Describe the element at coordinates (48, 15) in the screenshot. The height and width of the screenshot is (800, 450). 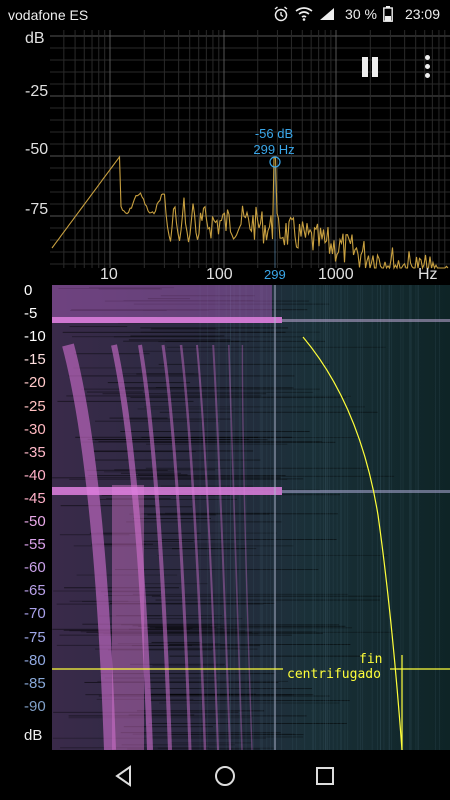
I see `carrier-name: vodafone ES` at that location.